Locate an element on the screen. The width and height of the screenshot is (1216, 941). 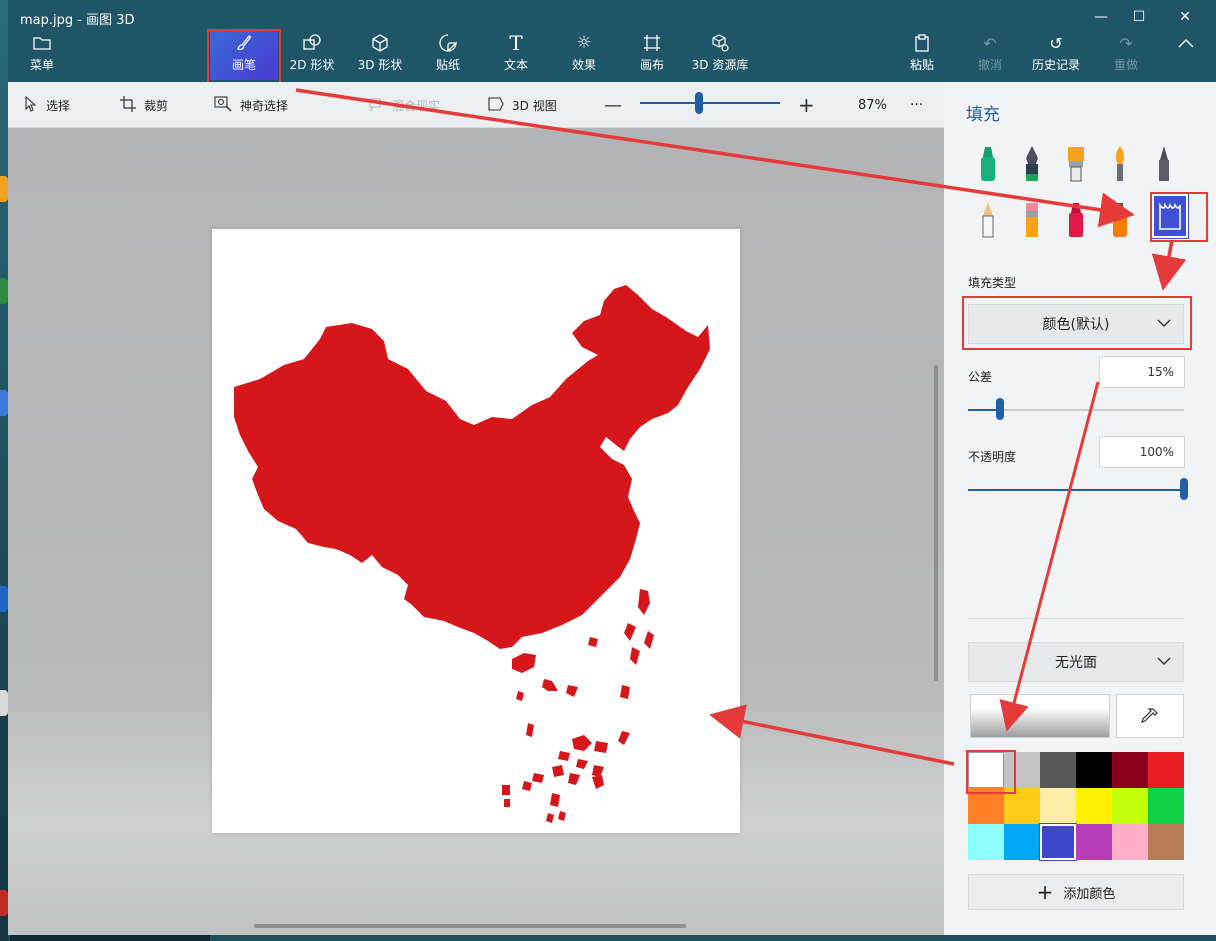
eyedropper-icon is located at coordinates (1149, 715).